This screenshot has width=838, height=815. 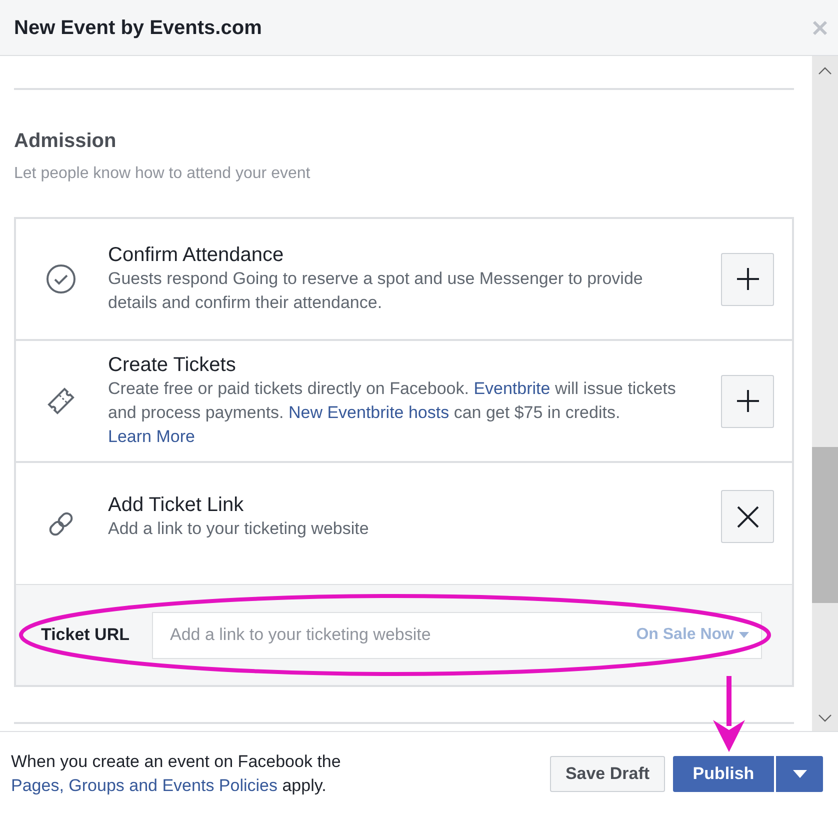 I want to click on save-draft-button: Save Draft, so click(x=607, y=774).